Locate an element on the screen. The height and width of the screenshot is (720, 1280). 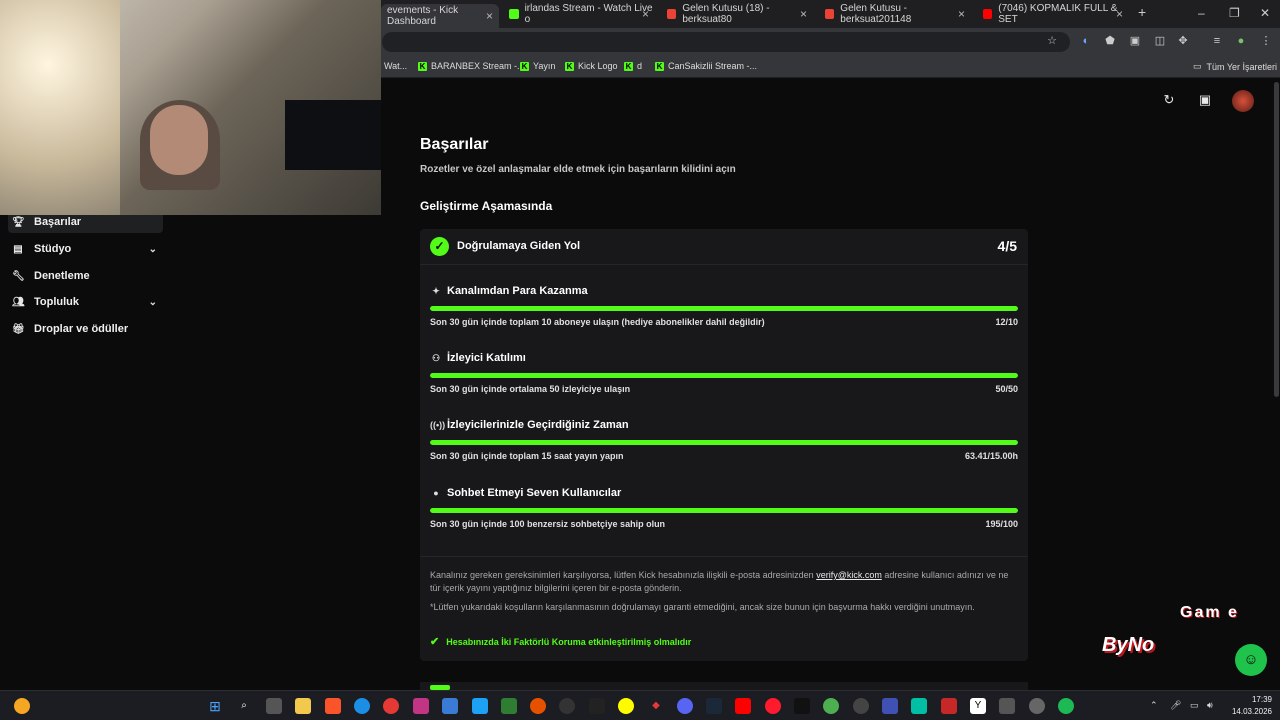
brave-icon is located at coordinates (333, 706).